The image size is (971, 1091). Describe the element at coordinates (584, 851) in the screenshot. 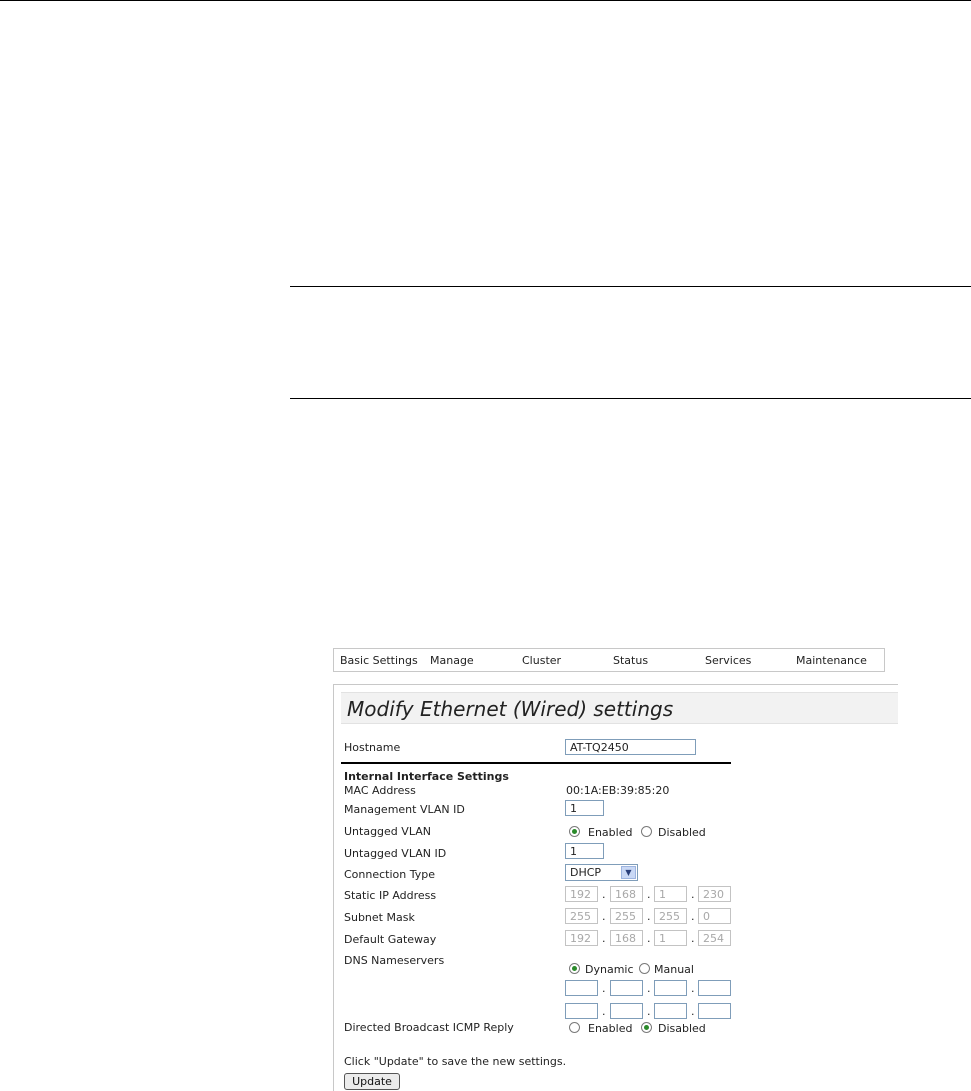

I see `untagged-vlan-id-input: 1` at that location.